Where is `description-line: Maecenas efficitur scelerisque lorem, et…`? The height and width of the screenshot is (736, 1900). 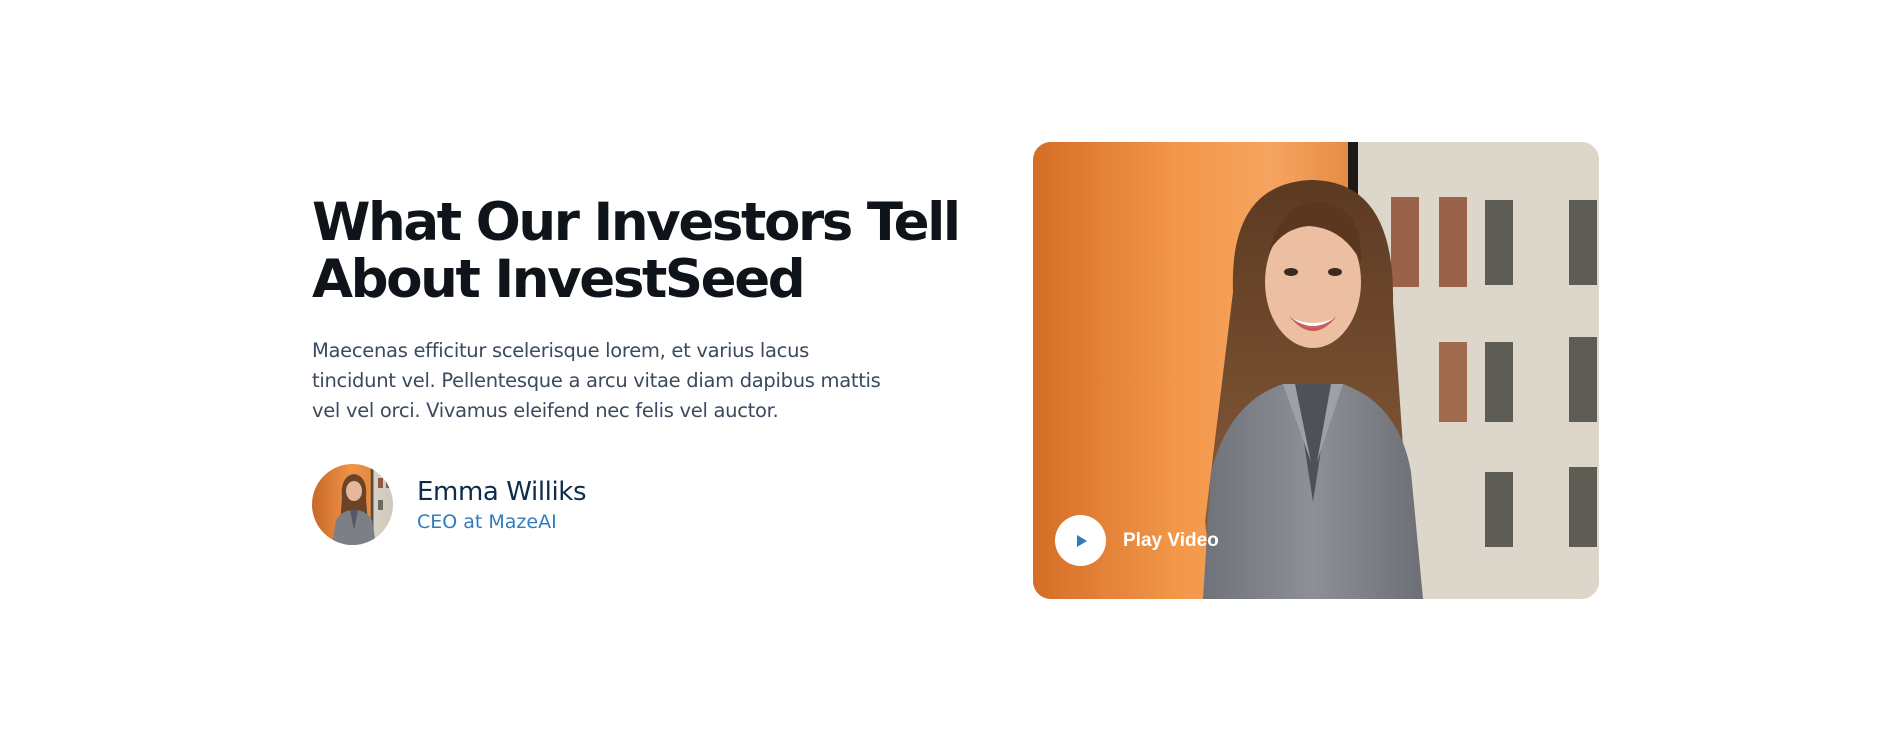 description-line: Maecenas efficitur scelerisque lorem, et… is located at coordinates (560, 350).